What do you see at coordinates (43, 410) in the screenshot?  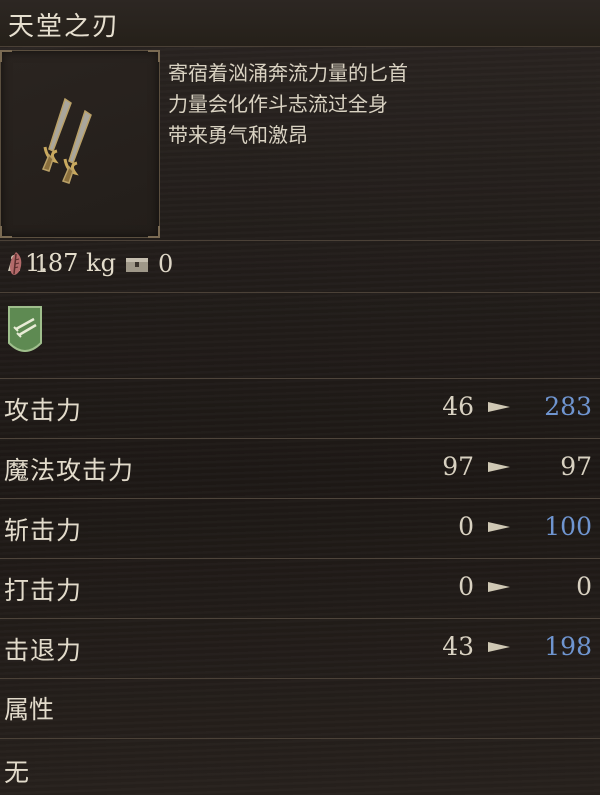 I see `stat-label: 攻击力` at bounding box center [43, 410].